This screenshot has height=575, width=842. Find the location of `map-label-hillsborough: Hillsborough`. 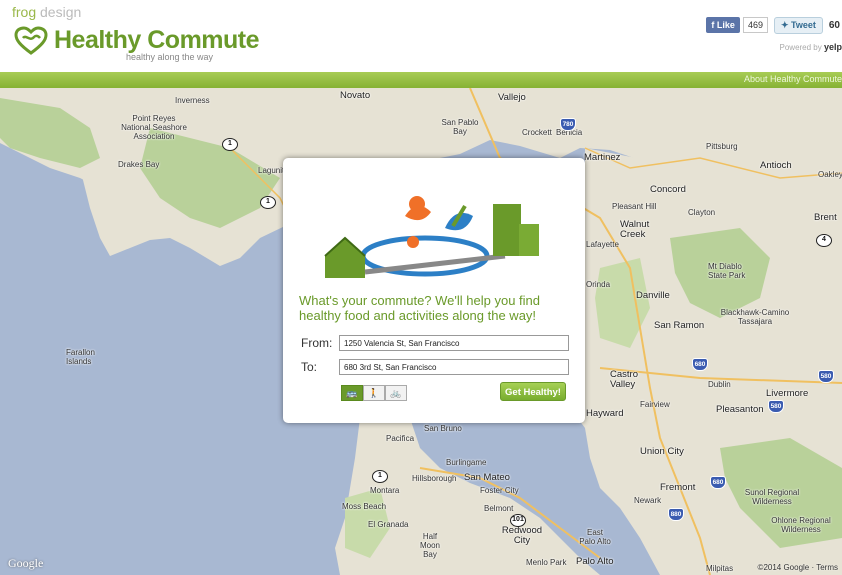

map-label-hillsborough: Hillsborough is located at coordinates (434, 478).